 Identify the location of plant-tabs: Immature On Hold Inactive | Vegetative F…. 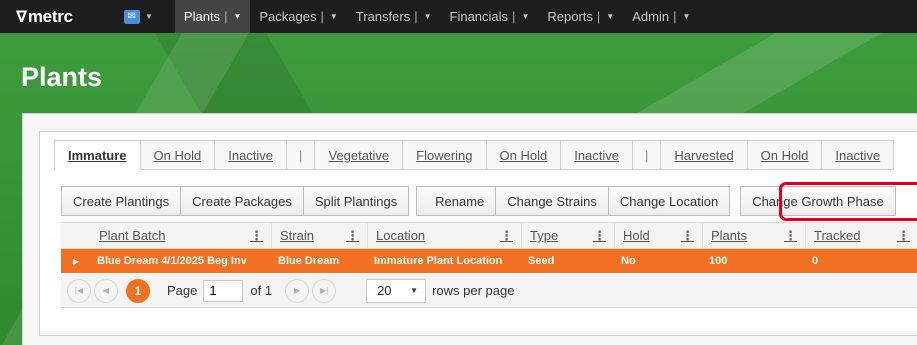
(474, 155).